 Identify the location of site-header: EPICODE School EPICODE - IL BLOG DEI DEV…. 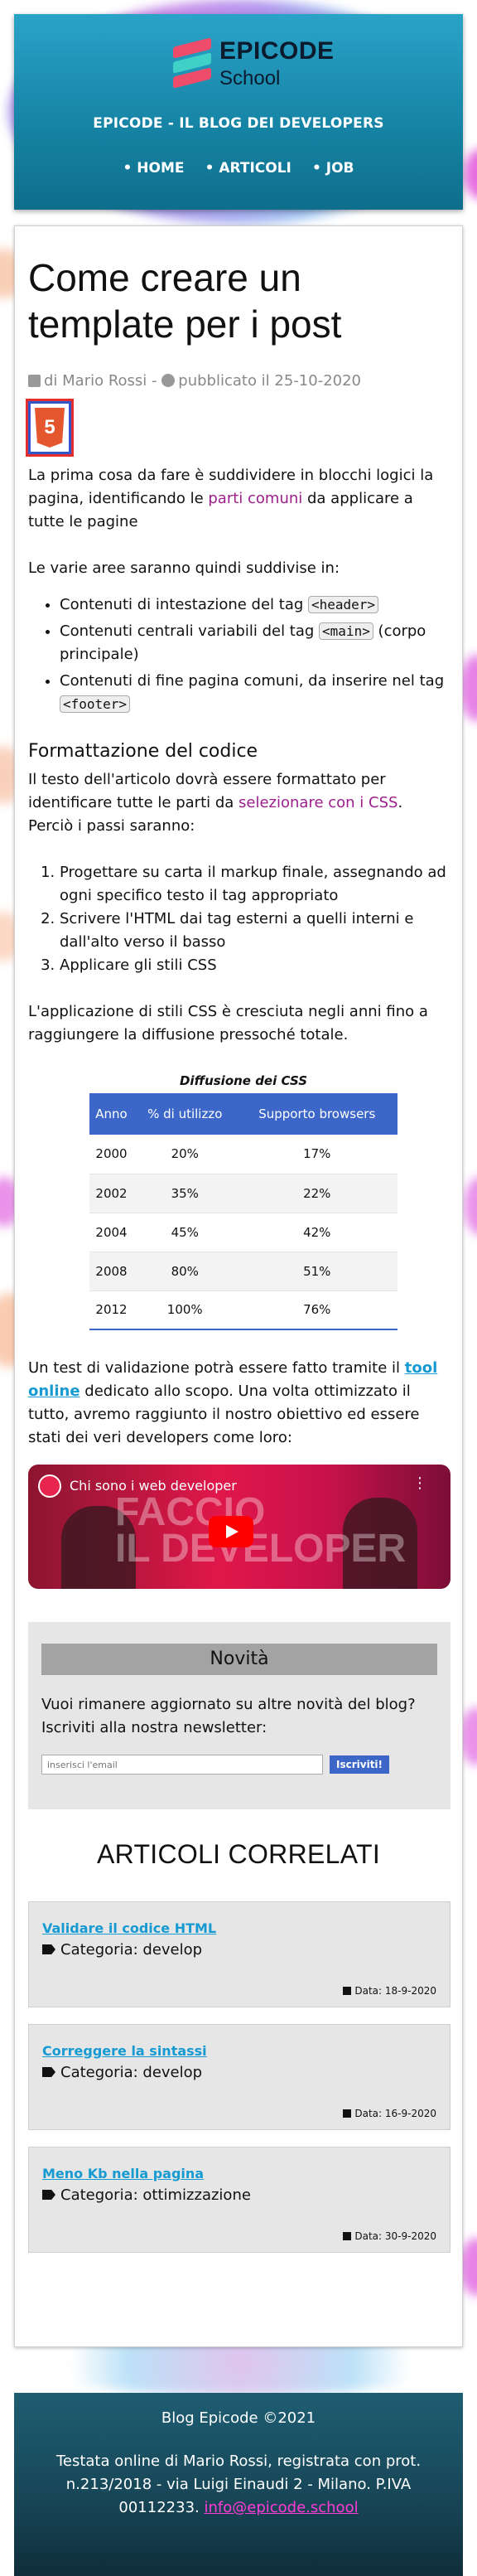
(238, 112).